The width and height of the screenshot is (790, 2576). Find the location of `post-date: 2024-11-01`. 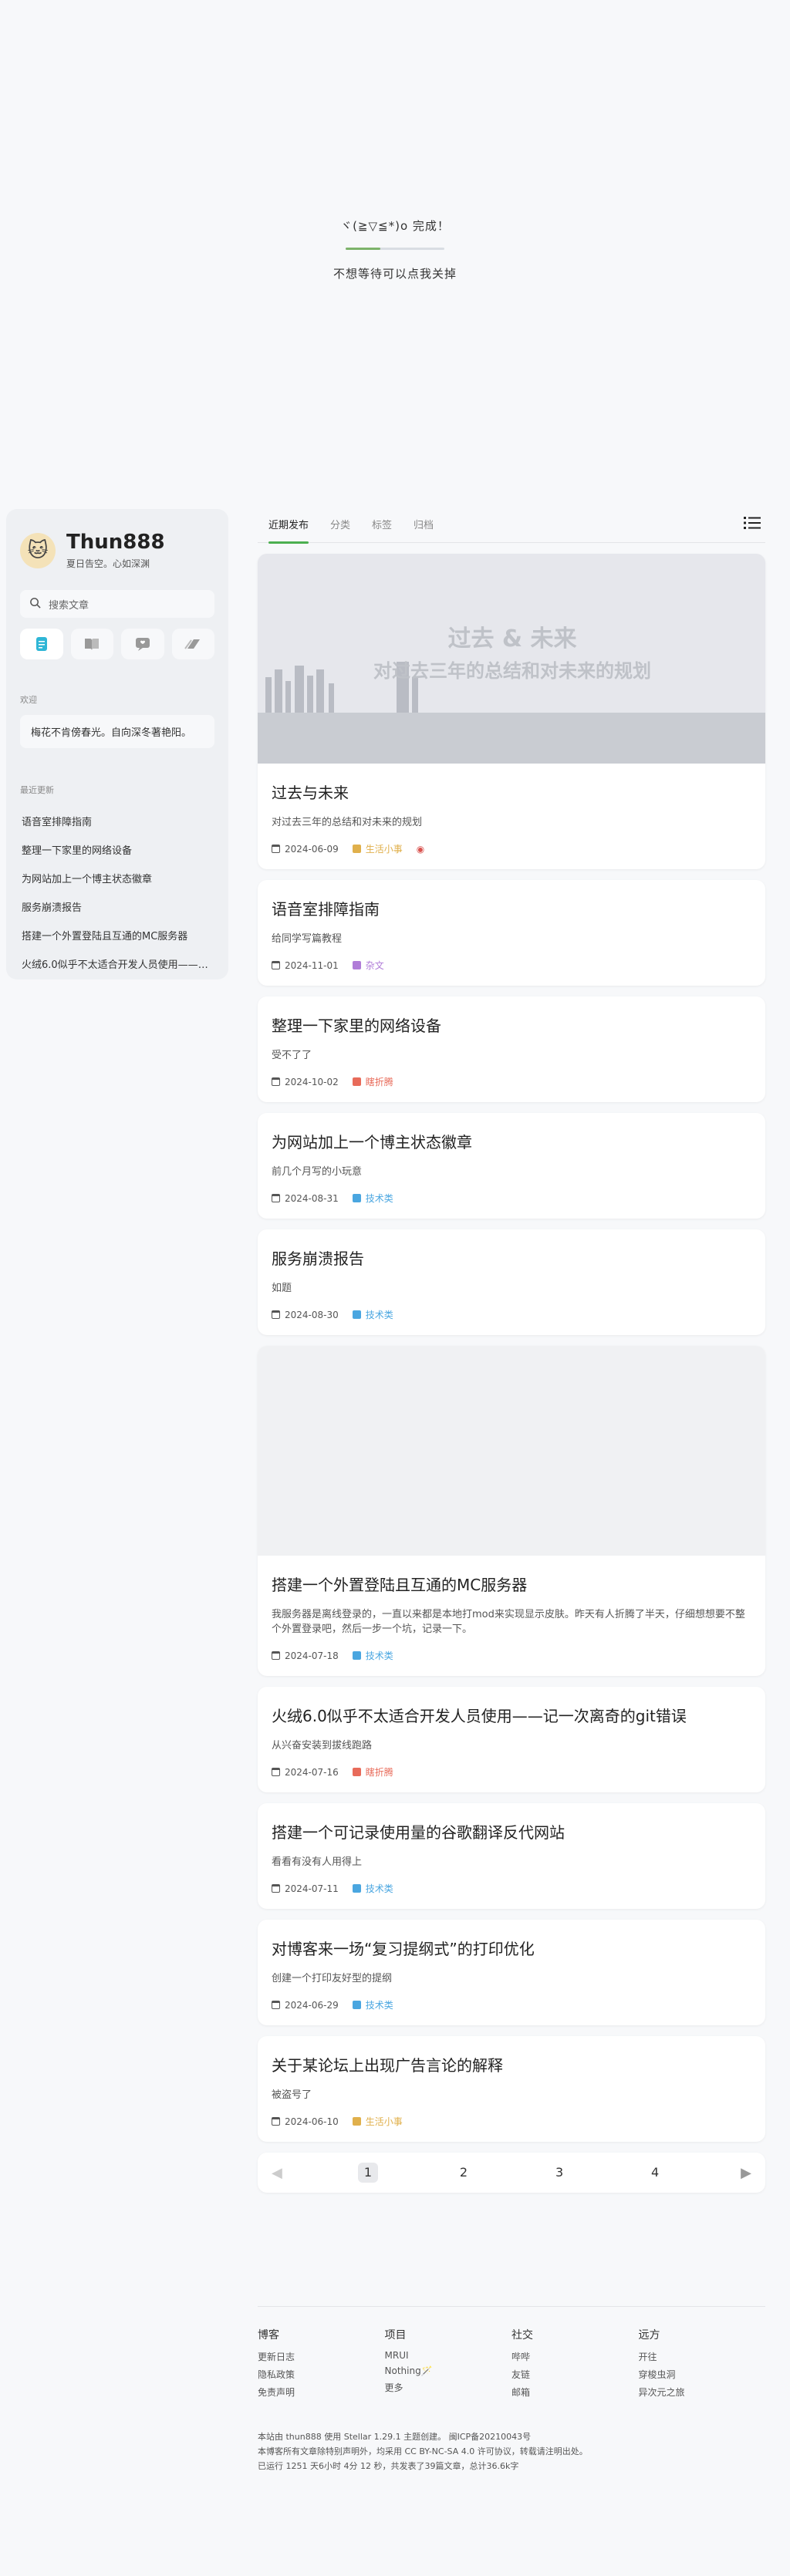

post-date: 2024-11-01 is located at coordinates (305, 965).